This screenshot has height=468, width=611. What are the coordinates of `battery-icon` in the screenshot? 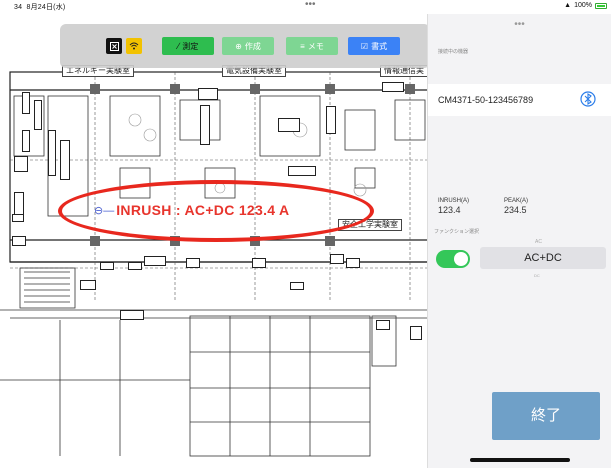 It's located at (601, 5).